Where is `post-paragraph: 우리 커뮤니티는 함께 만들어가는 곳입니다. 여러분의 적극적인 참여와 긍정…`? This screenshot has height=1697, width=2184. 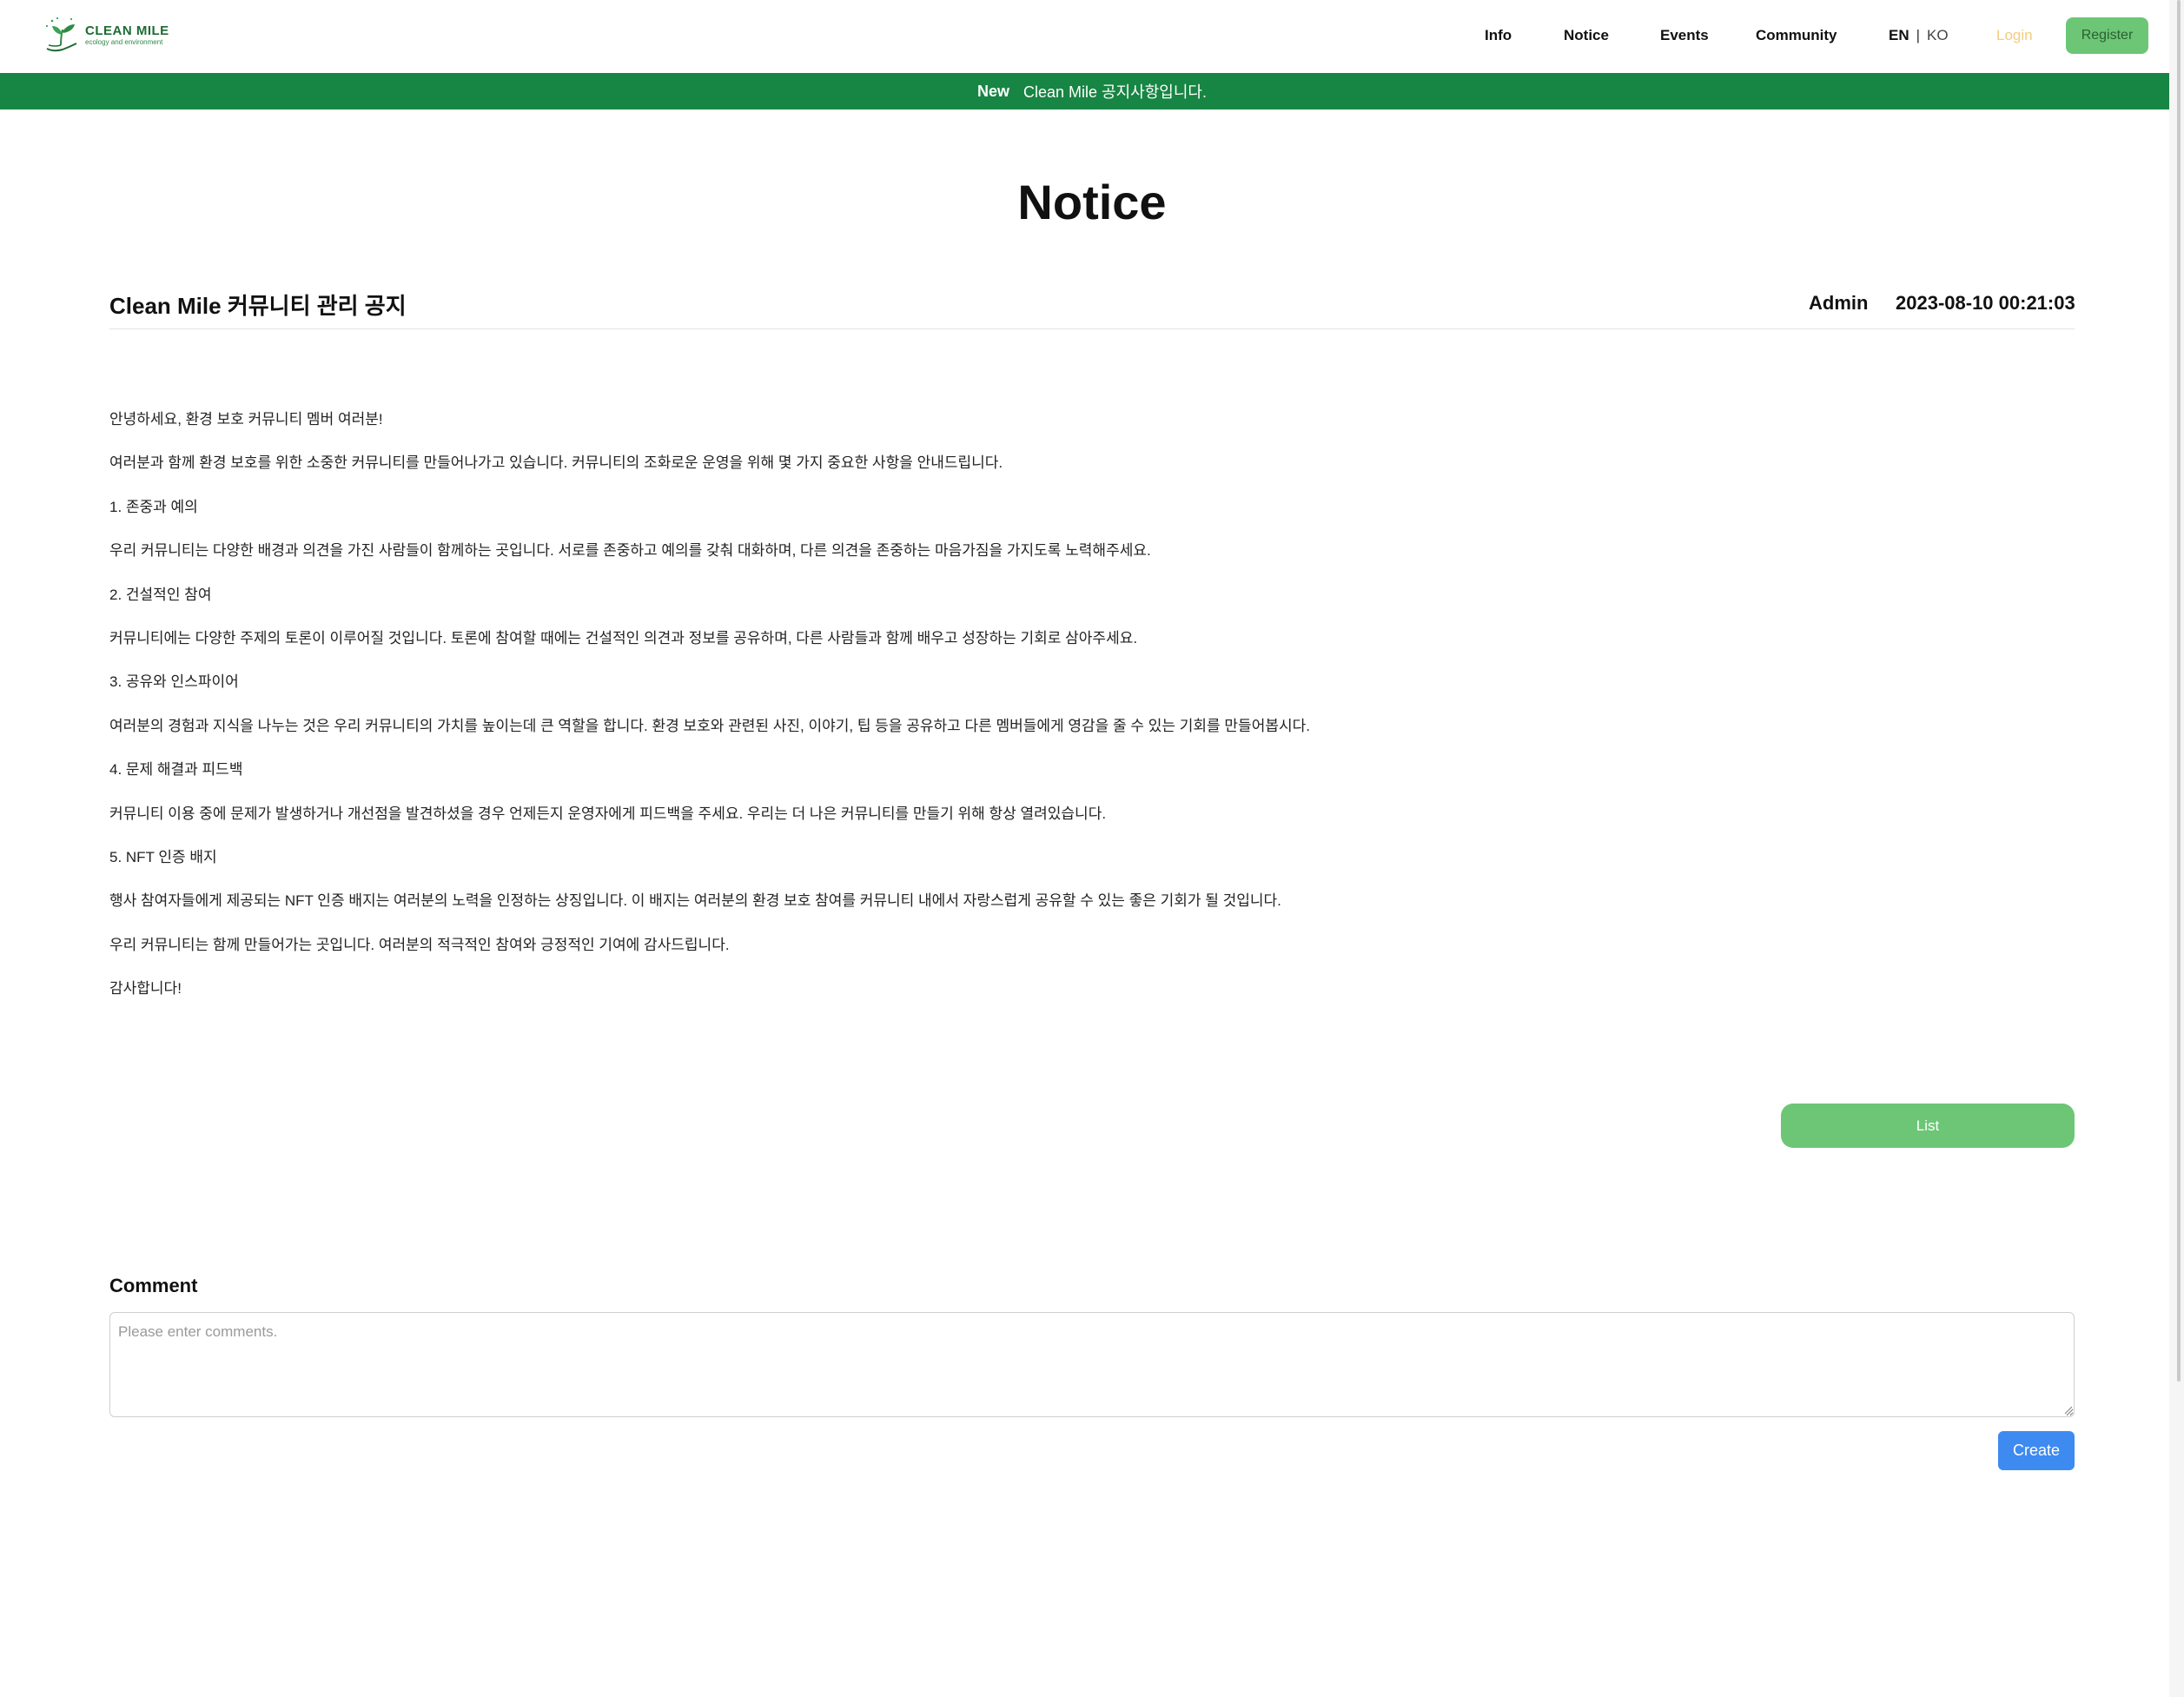 post-paragraph: 우리 커뮤니티는 함께 만들어가는 곳입니다. 여러분의 적극적인 참여와 긍정… is located at coordinates (419, 944).